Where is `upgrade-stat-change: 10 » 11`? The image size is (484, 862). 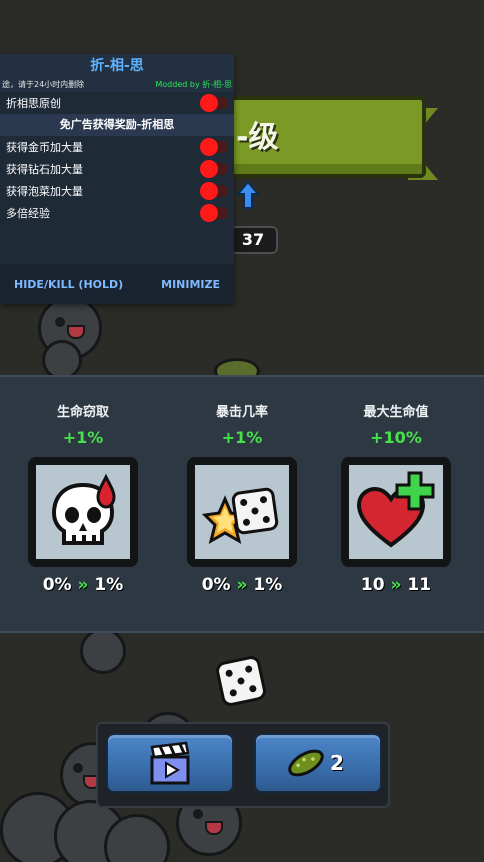
upgrade-stat-change: 10 » 11 is located at coordinates (396, 585).